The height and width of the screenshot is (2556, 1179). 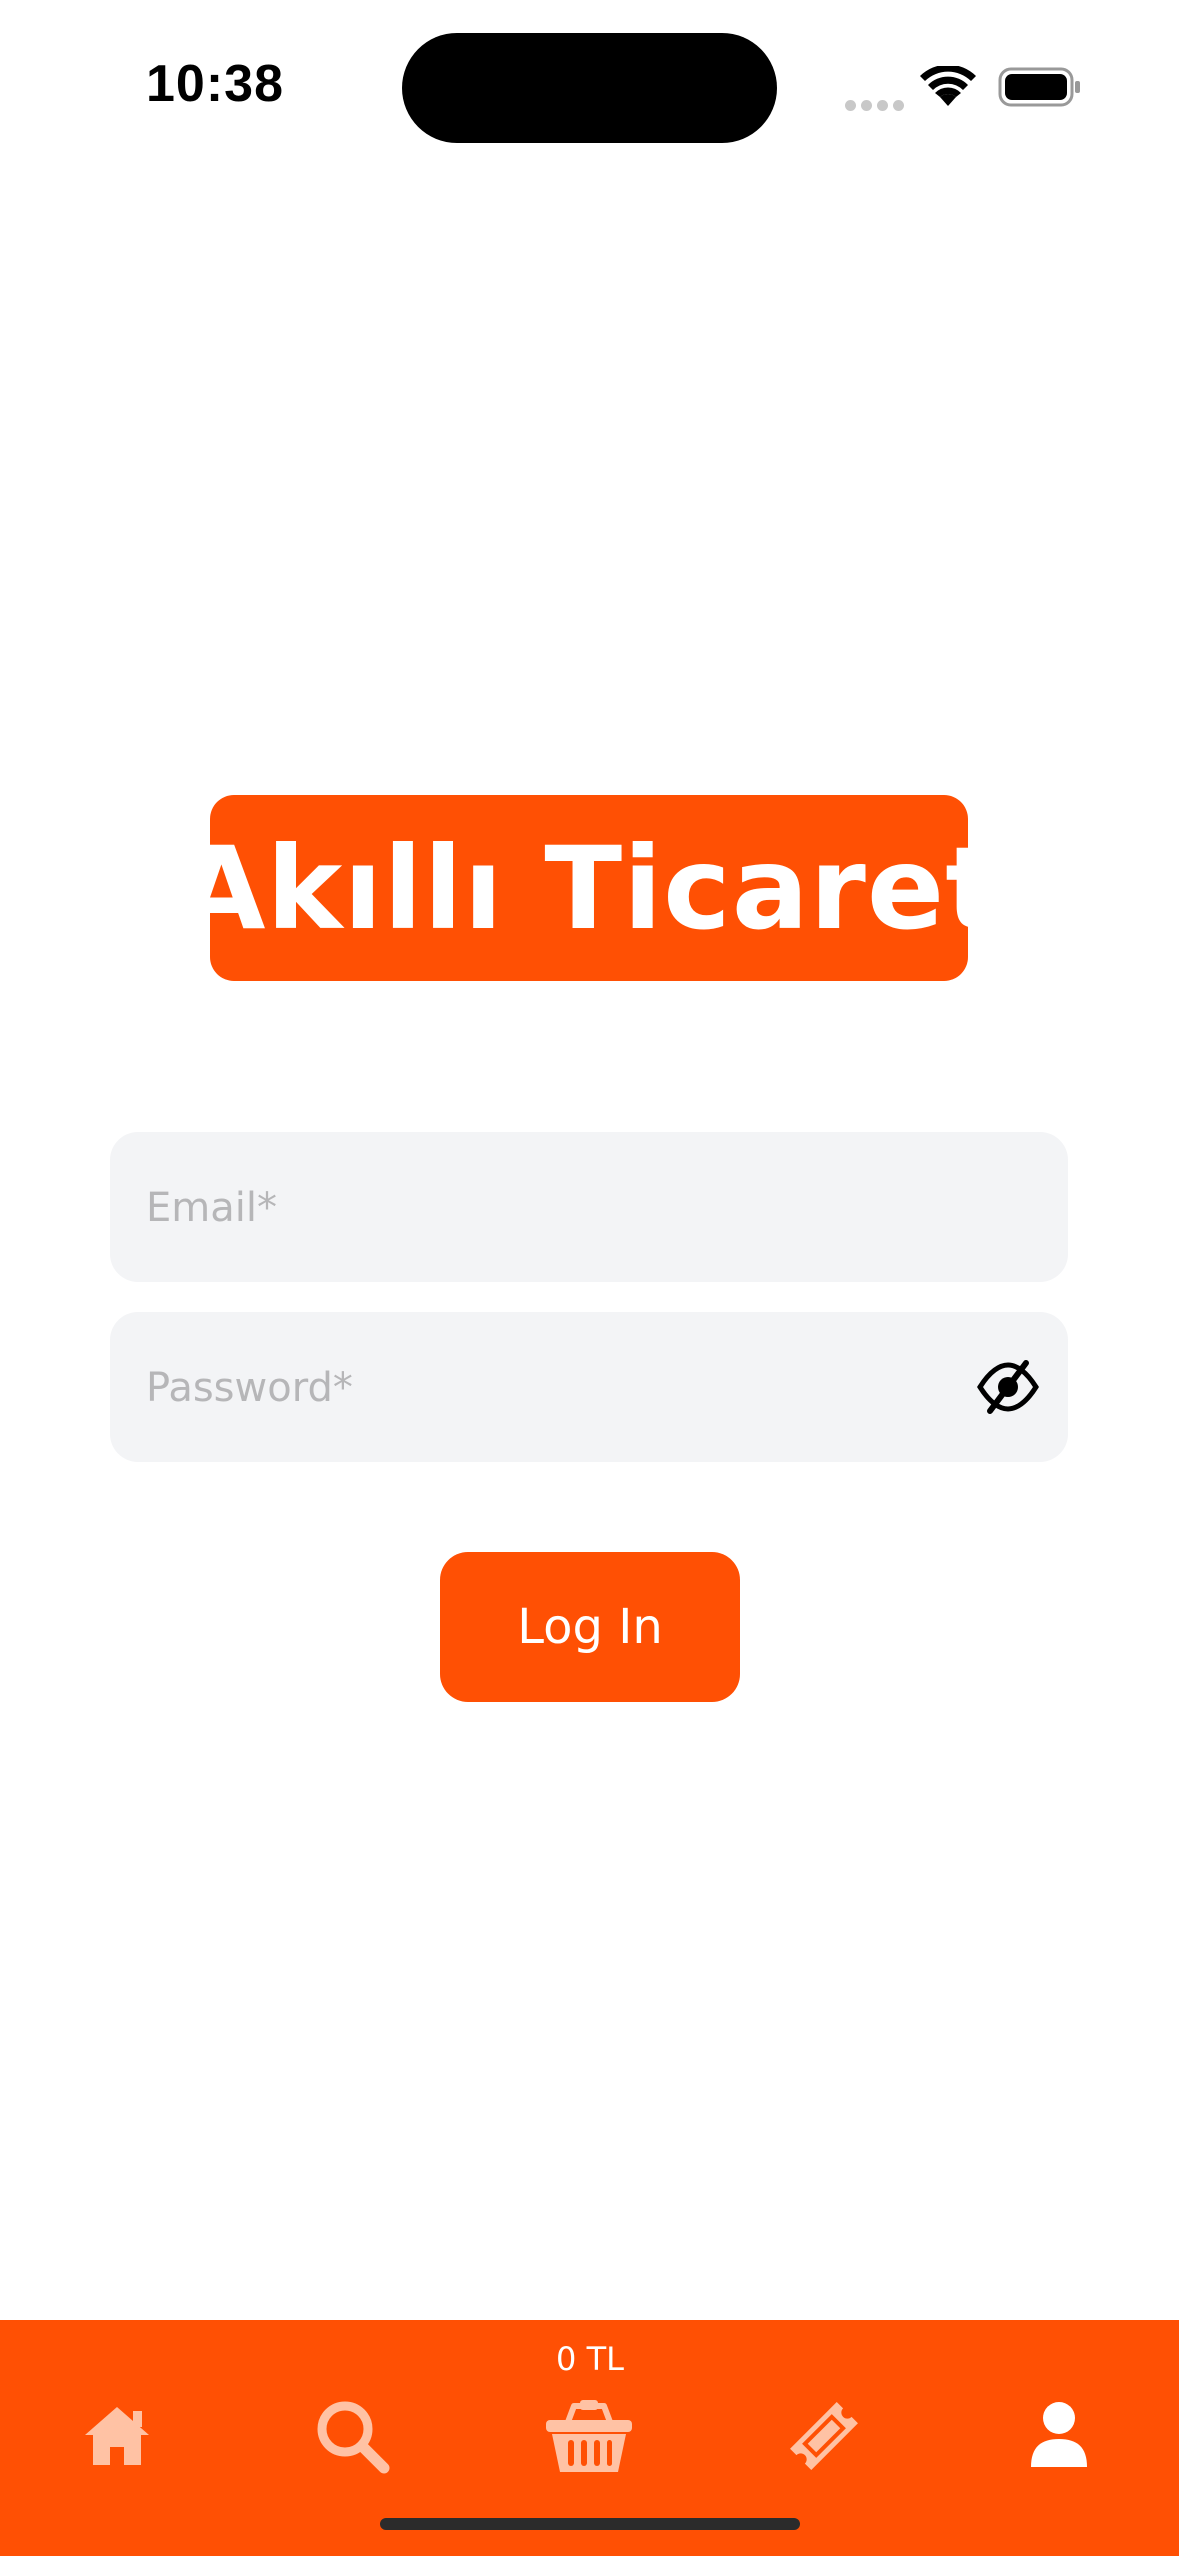 I want to click on tab-cart, so click(x=589, y=2436).